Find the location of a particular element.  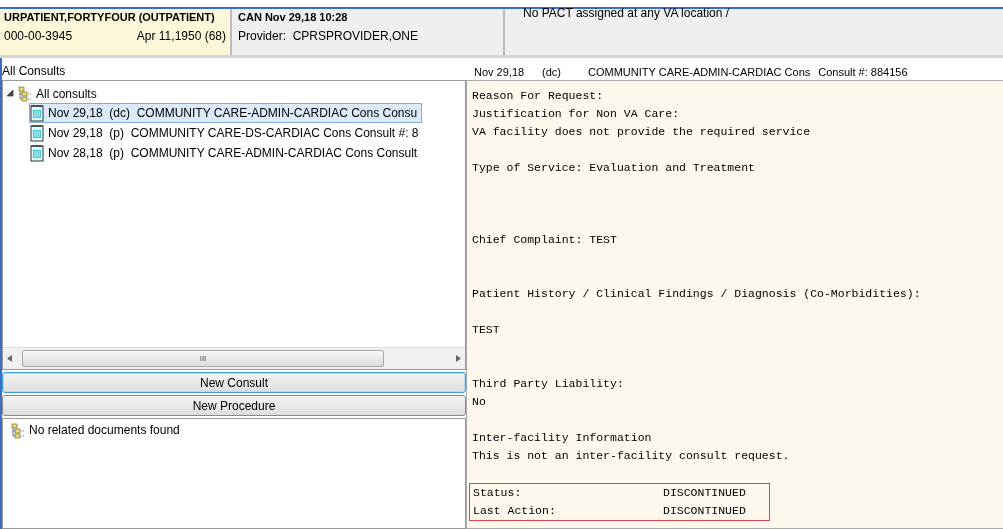

note-line: VA facility does not provide the required service is located at coordinates (642, 132).